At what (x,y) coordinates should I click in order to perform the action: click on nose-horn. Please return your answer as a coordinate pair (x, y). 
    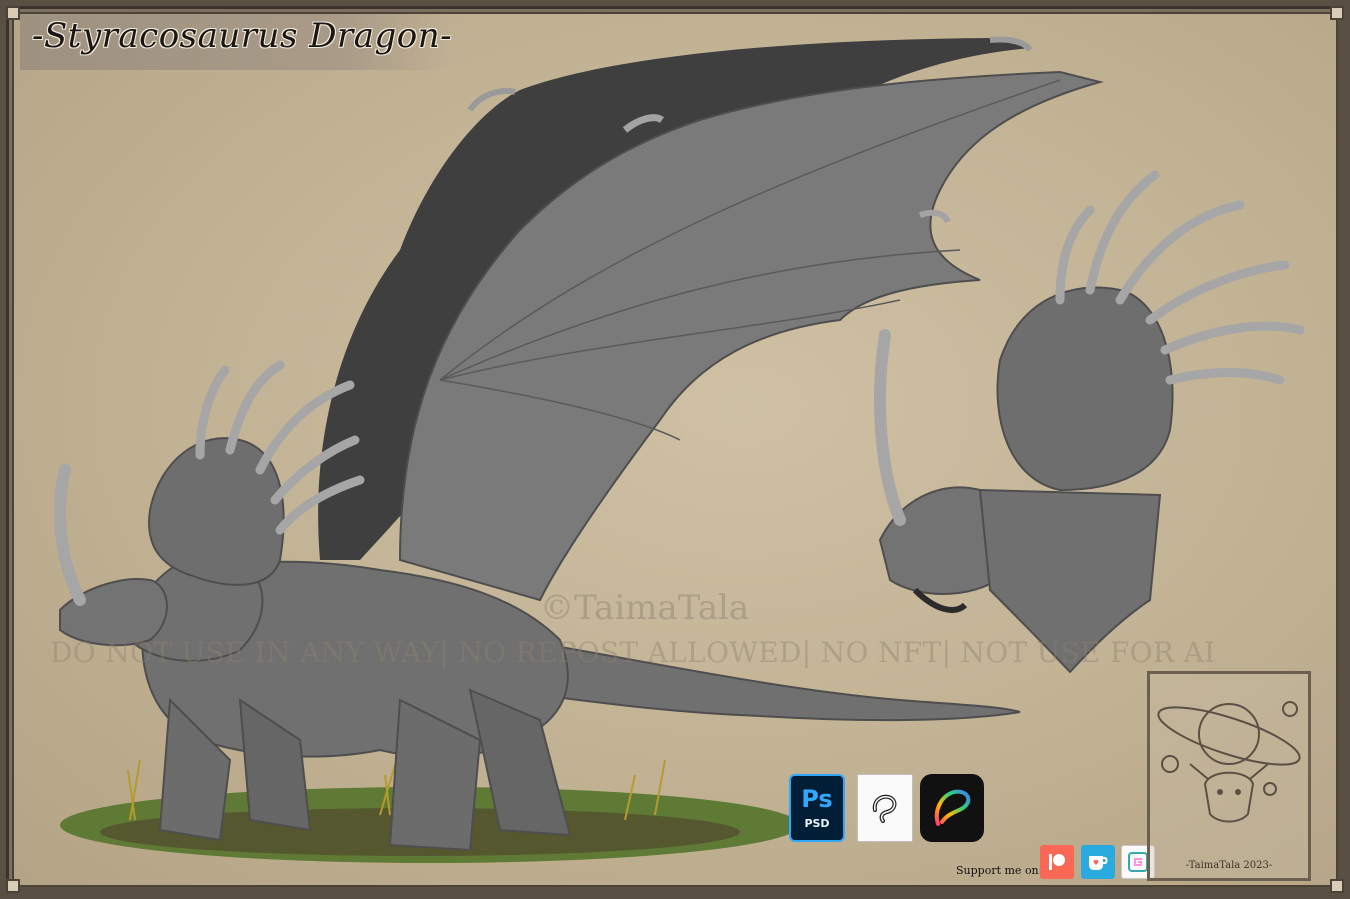
    Looking at the image, I should click on (70, 535).